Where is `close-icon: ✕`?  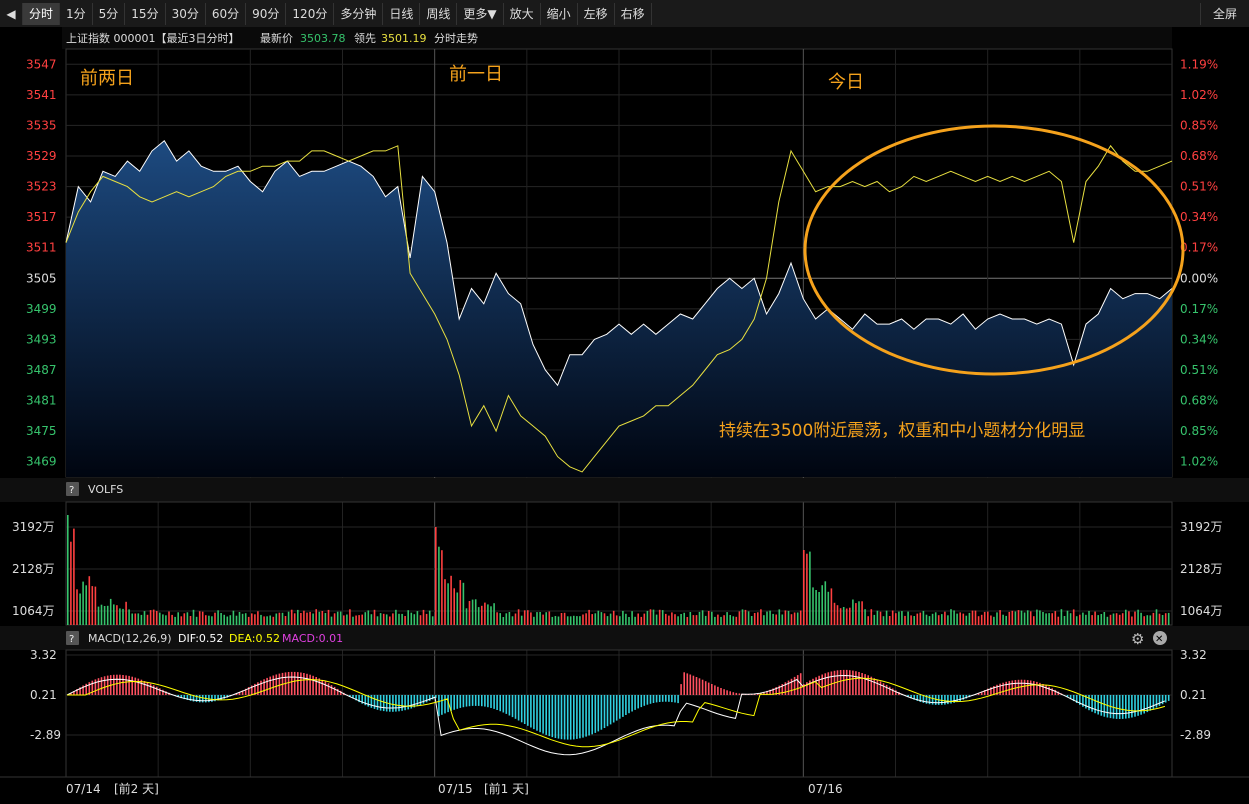
close-icon: ✕ is located at coordinates (1159, 639).